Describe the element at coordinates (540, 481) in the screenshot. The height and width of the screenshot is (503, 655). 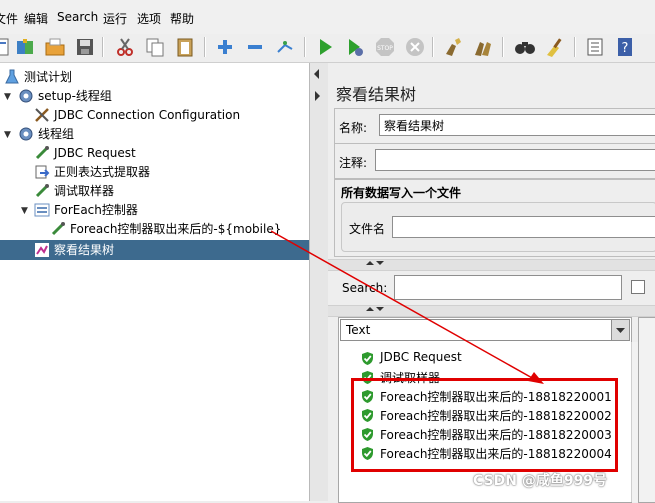
I see `watermark: CSDN @咸鱼999号` at that location.